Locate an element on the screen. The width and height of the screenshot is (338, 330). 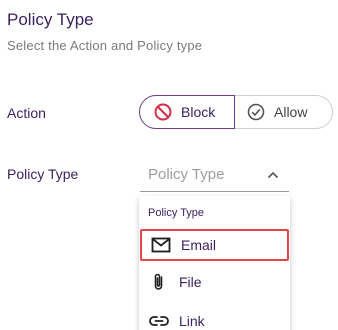
option-email-label: Email is located at coordinates (199, 245).